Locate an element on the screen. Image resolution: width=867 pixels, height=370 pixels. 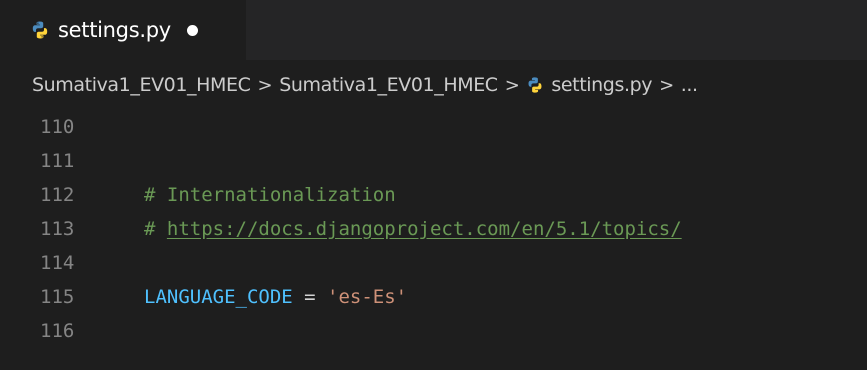
code-line: 112 # Internationalization is located at coordinates (433, 195).